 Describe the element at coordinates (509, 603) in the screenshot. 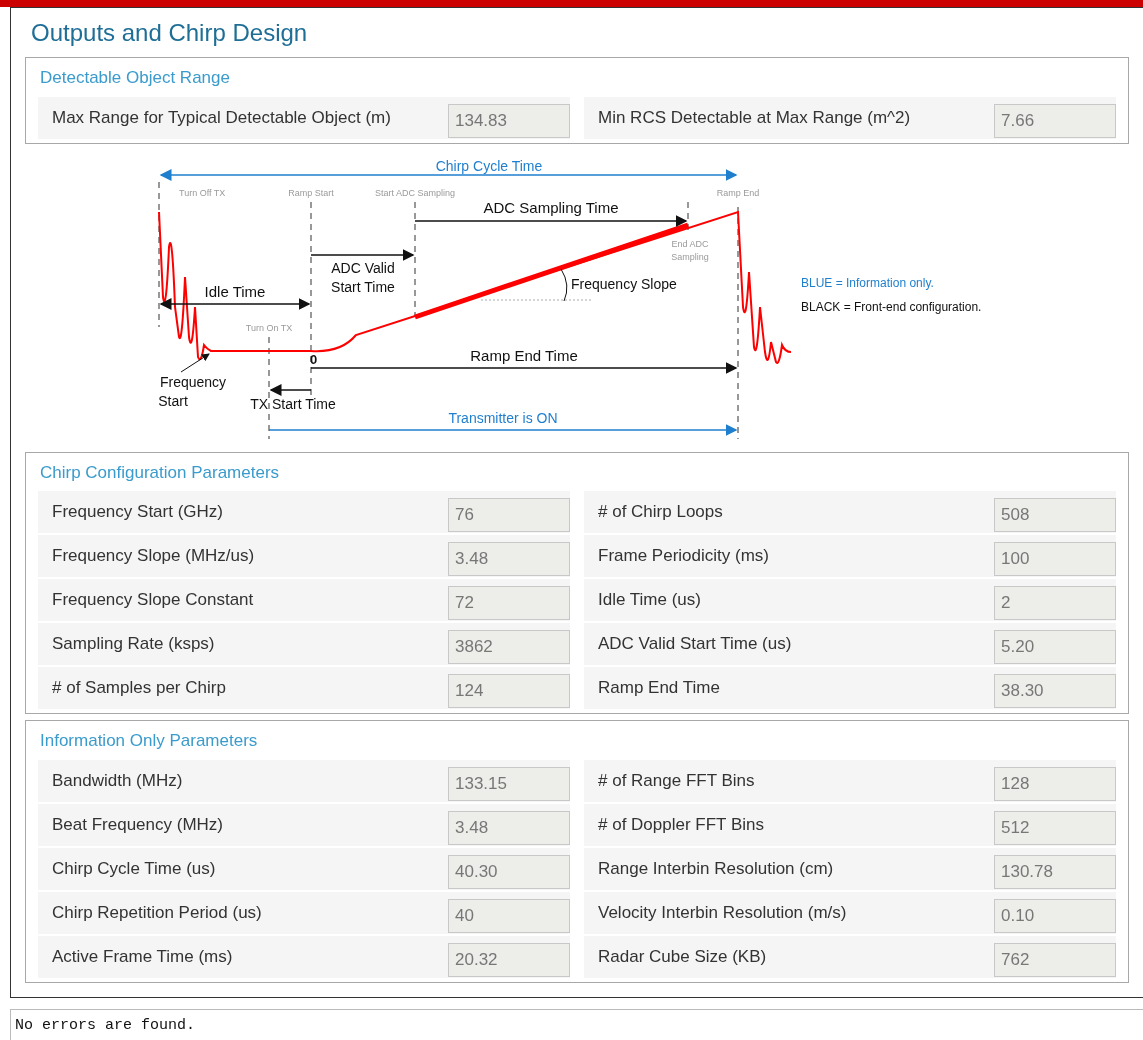

I see `parameter-field: 72` at that location.